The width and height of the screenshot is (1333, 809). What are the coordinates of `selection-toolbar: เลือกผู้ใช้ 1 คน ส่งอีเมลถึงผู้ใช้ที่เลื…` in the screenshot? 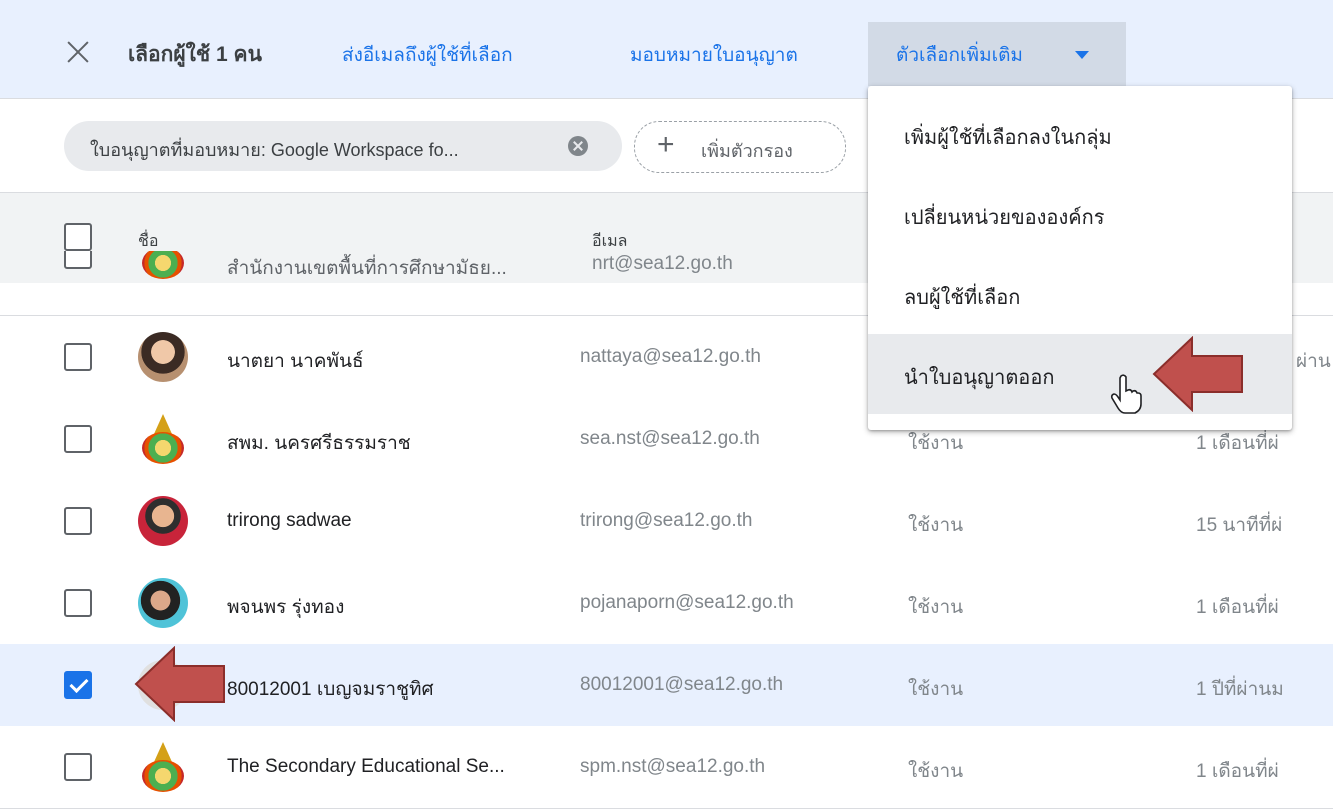 It's located at (666, 49).